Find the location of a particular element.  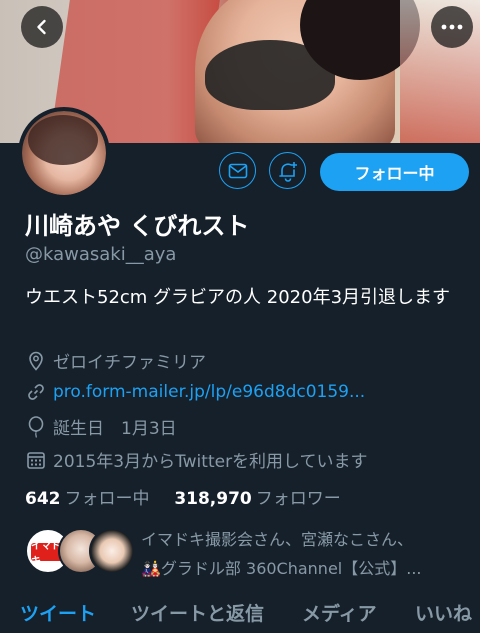

profile-tabs: ツイート ツイートと返信 メディア いいね is located at coordinates (240, 614).